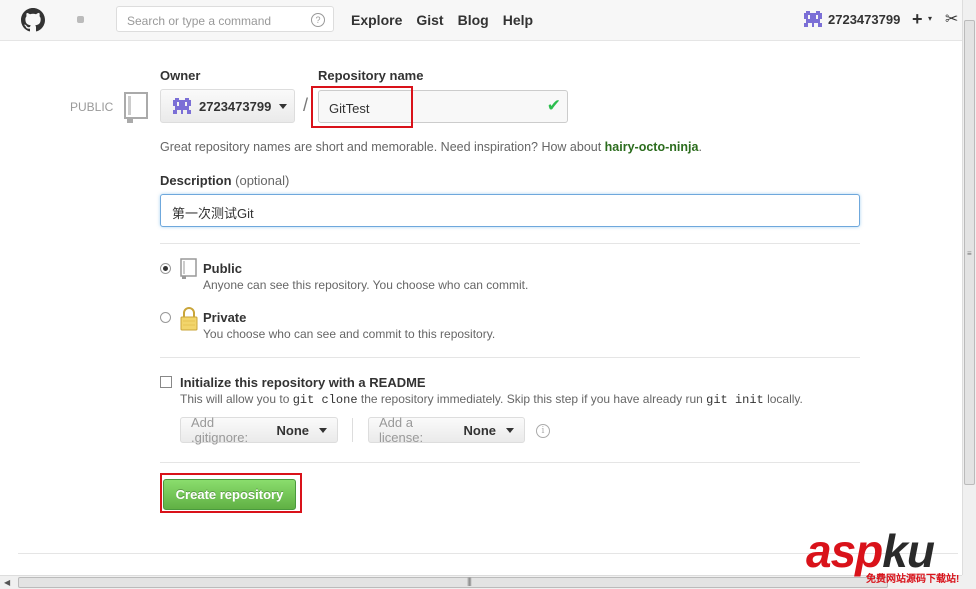 This screenshot has width=976, height=589. Describe the element at coordinates (223, 268) in the screenshot. I see `public-option-title: Public` at that location.